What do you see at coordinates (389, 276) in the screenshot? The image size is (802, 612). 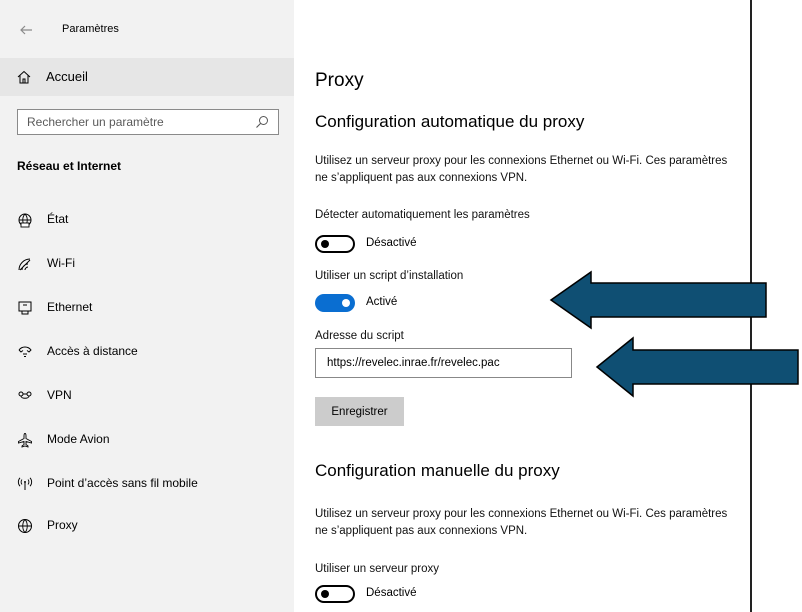 I see `setup-script-label: Utiliser un script d’installation` at bounding box center [389, 276].